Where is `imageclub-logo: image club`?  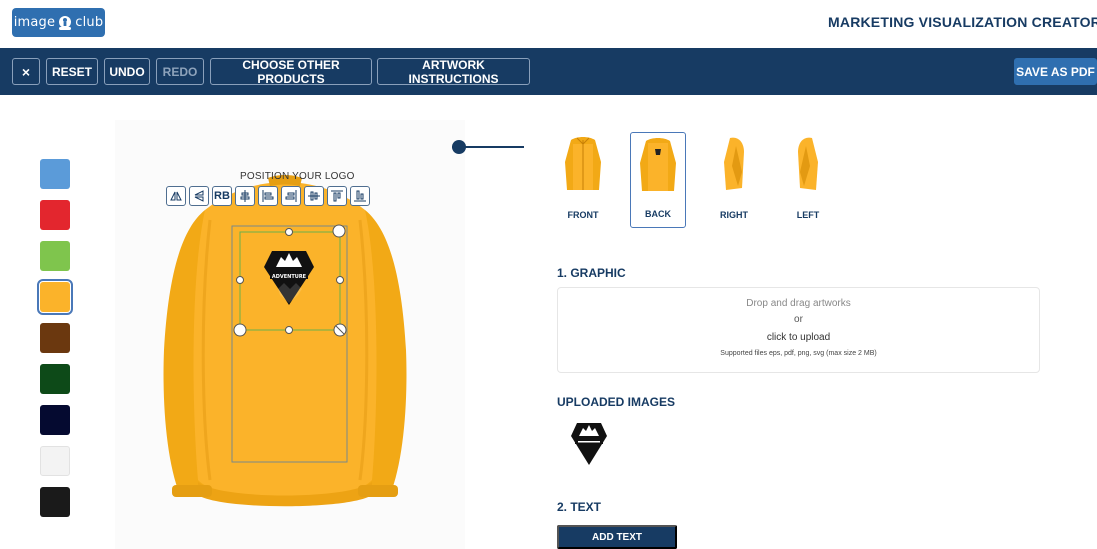
imageclub-logo: image club is located at coordinates (58, 22).